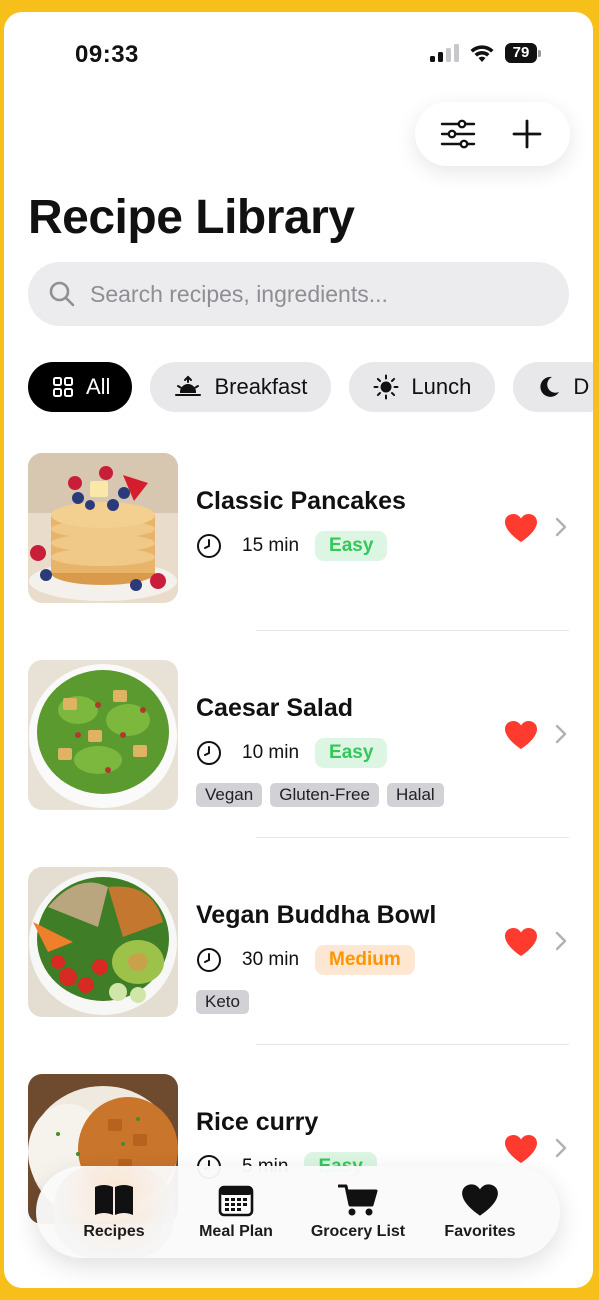 The height and width of the screenshot is (1300, 599). I want to click on chip-label: D, so click(581, 386).